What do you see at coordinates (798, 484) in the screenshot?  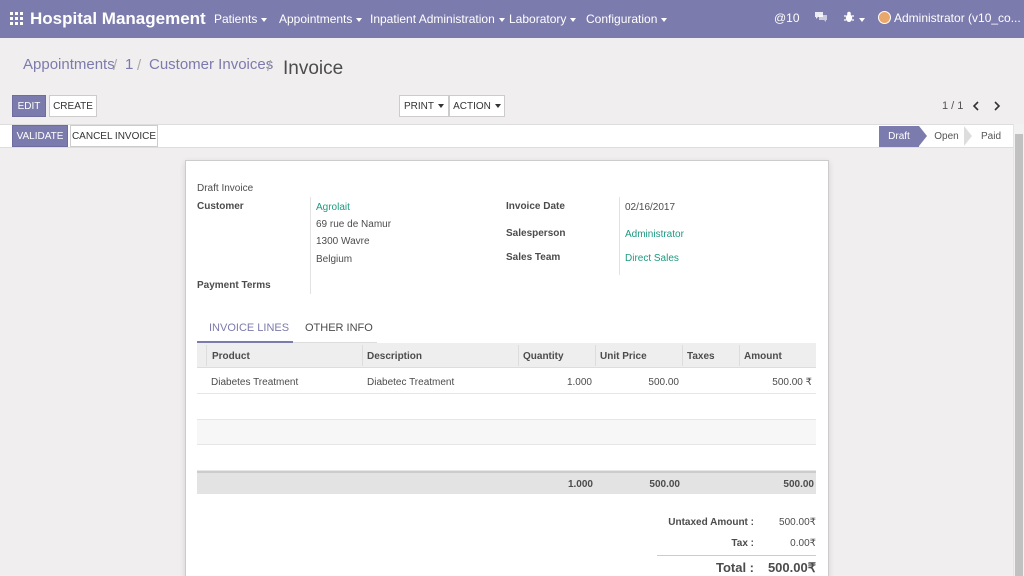 I see `total-amount: 500.00` at bounding box center [798, 484].